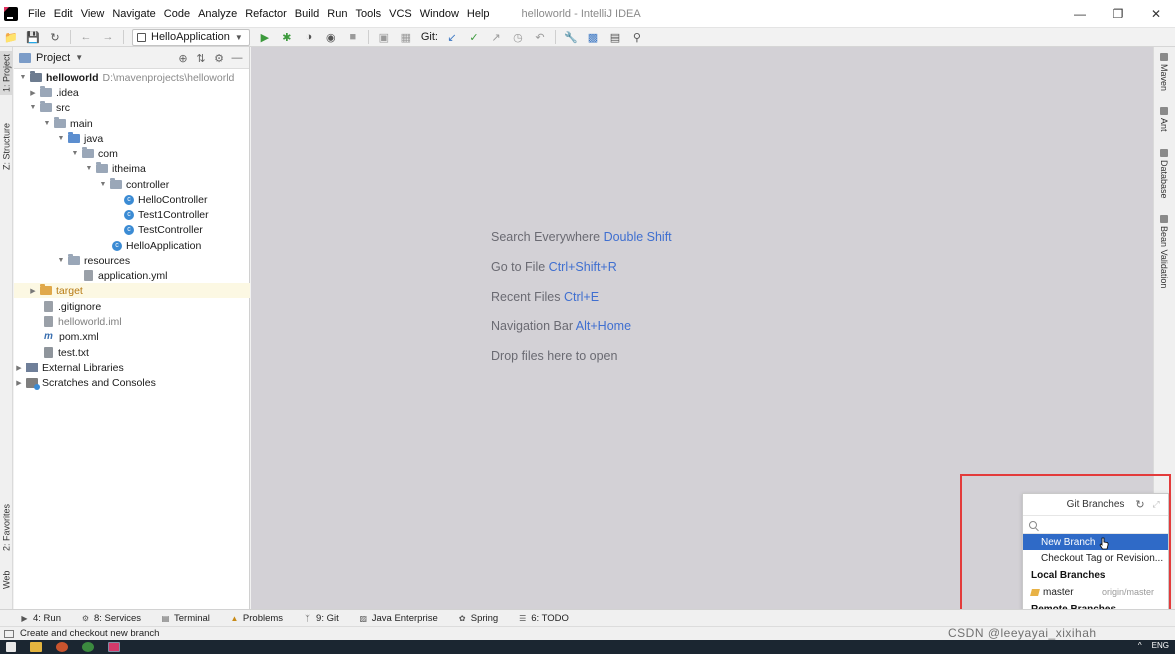 The image size is (1175, 654). What do you see at coordinates (1095, 592) in the screenshot?
I see `branch-item-master: master origin/master` at bounding box center [1095, 592].